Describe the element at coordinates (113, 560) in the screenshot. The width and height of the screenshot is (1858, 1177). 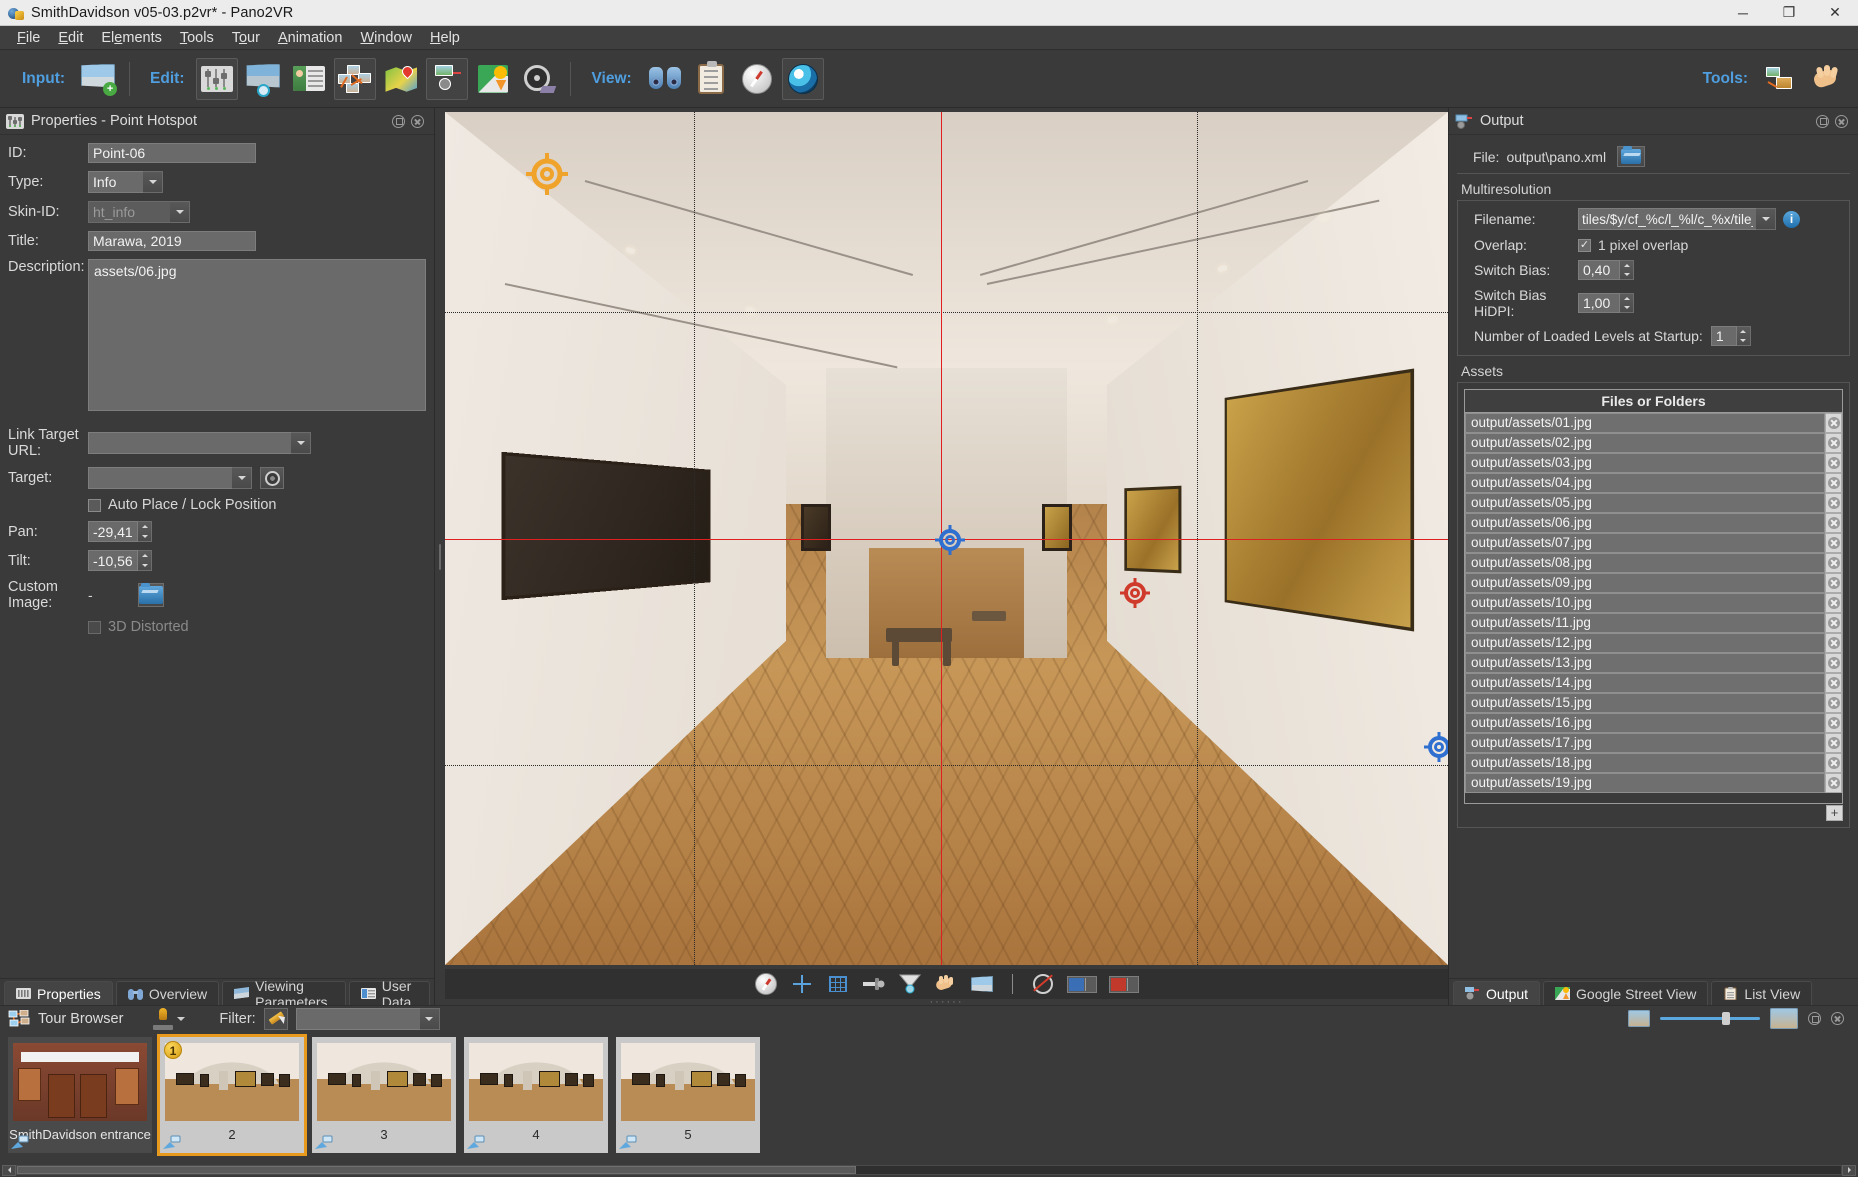
I see `tilt-input` at that location.